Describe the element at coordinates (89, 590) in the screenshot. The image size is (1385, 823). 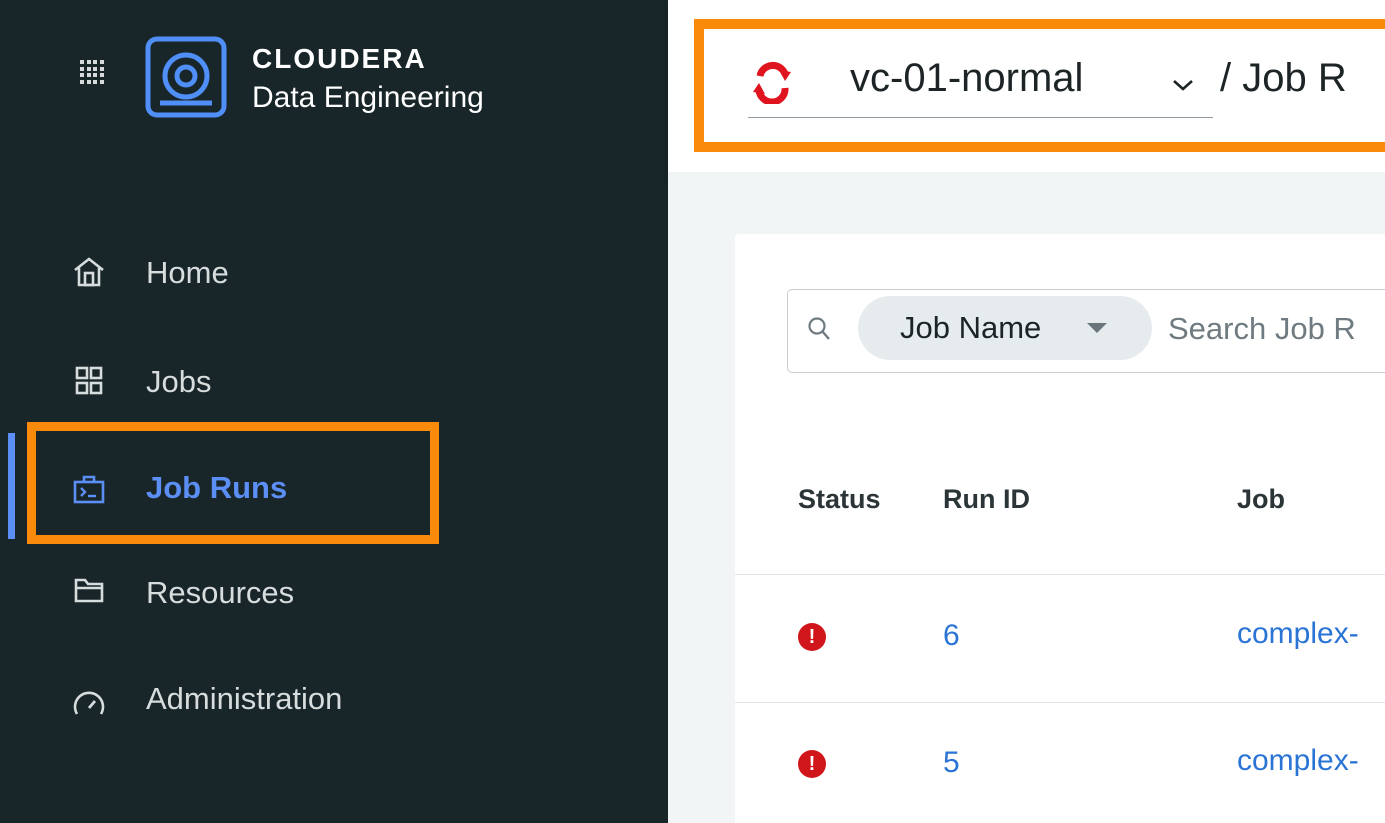
I see `folder-icon` at that location.